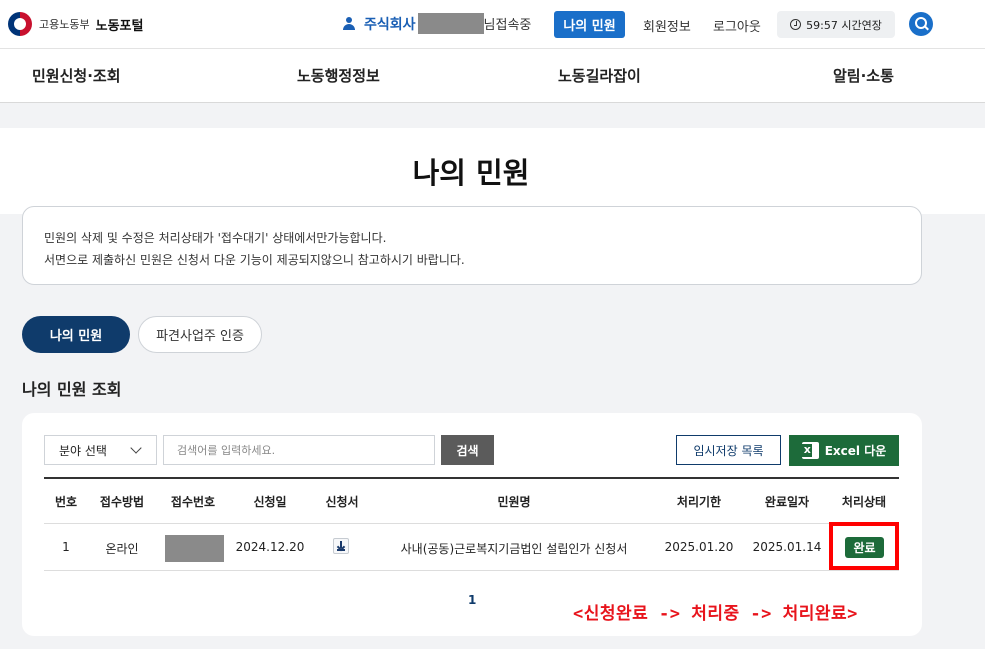 This screenshot has height=649, width=985. Describe the element at coordinates (467, 450) in the screenshot. I see `search-button: 검색` at that location.